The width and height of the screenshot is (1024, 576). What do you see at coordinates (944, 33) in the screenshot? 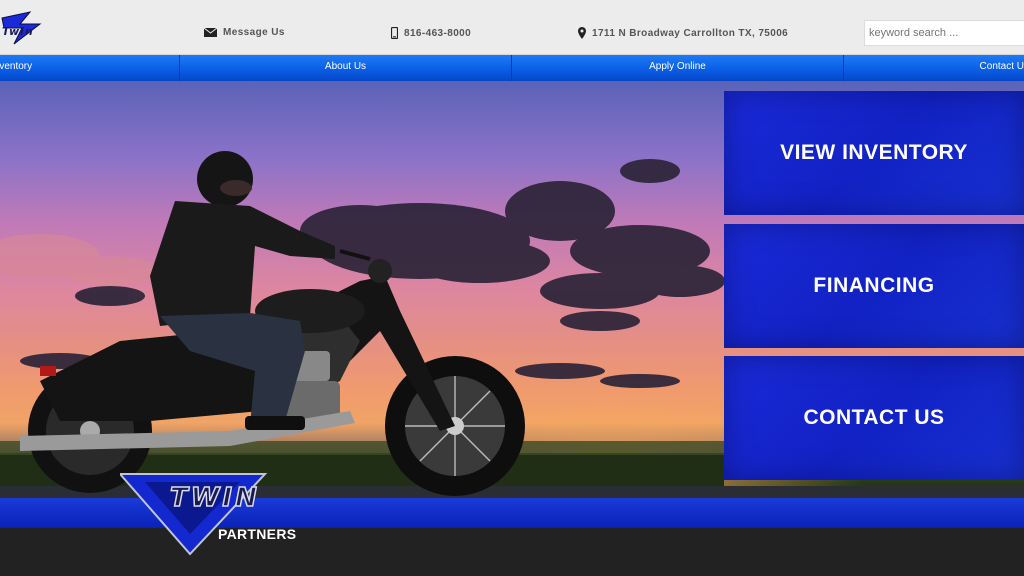
I see `keyword-search-input` at bounding box center [944, 33].